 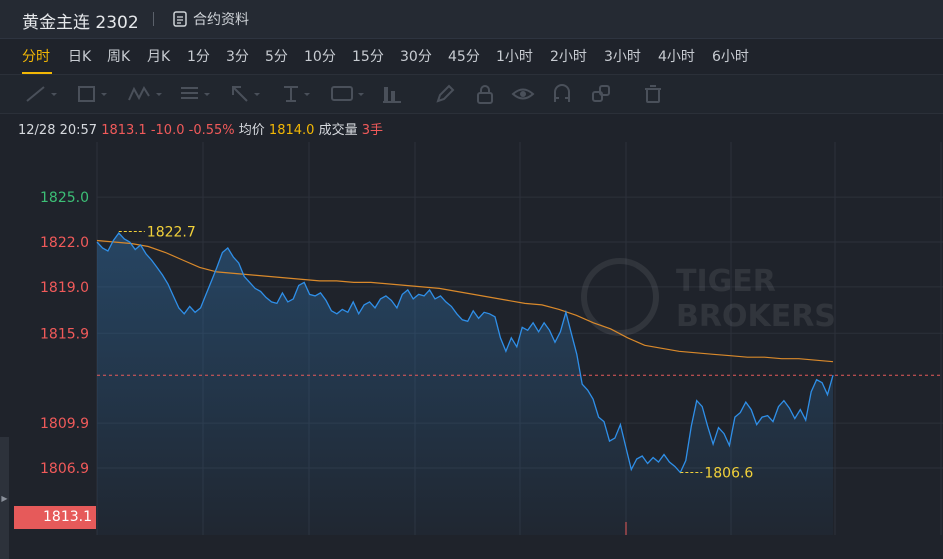 I want to click on volume-value: 3手, so click(x=372, y=130).